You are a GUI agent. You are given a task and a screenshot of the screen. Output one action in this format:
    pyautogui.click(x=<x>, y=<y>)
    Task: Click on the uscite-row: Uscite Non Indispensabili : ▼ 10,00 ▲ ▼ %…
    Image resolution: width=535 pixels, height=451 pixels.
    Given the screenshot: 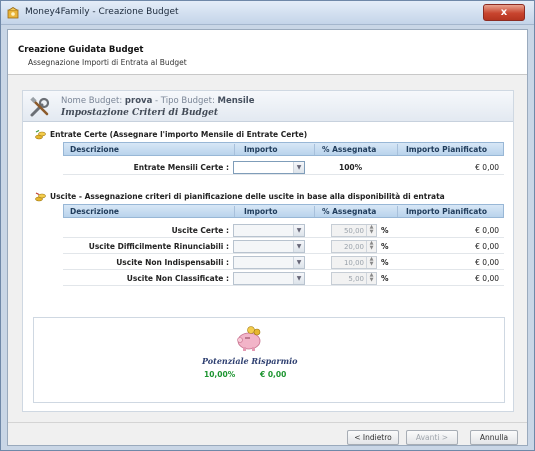 What is the action you would take?
    pyautogui.click(x=283, y=262)
    